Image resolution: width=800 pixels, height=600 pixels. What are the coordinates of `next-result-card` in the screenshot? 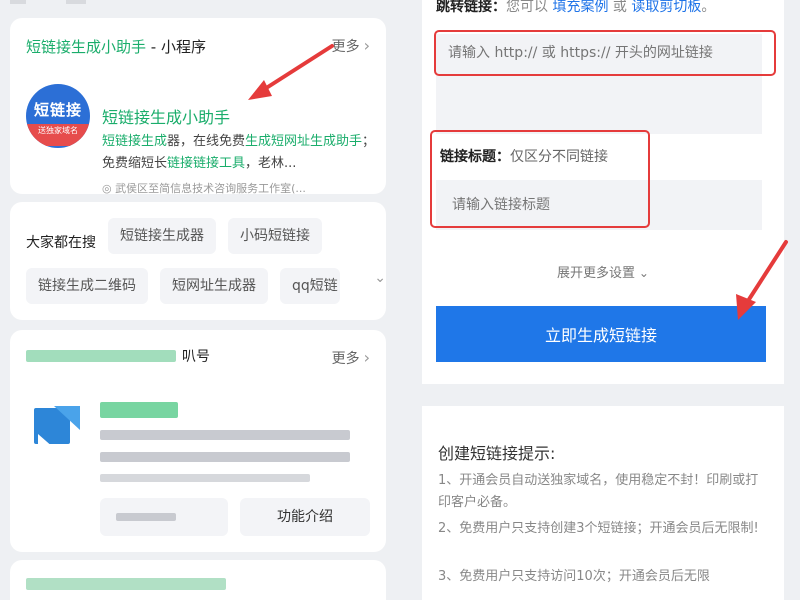 It's located at (198, 580).